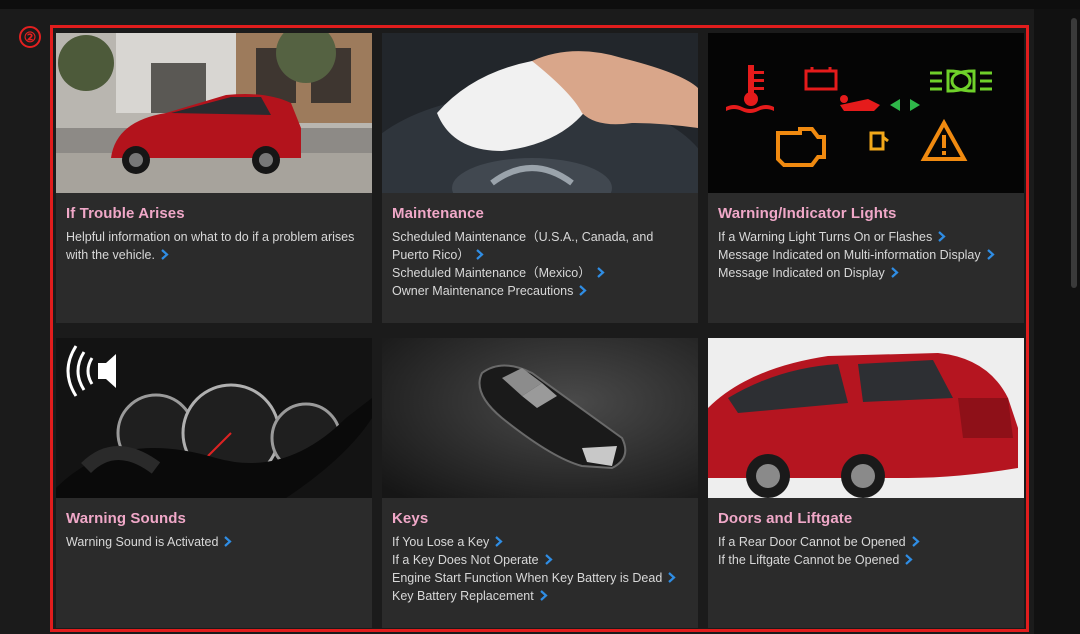 This screenshot has width=1080, height=634. Describe the element at coordinates (463, 596) in the screenshot. I see `link-text: Key Battery Replacement` at that location.